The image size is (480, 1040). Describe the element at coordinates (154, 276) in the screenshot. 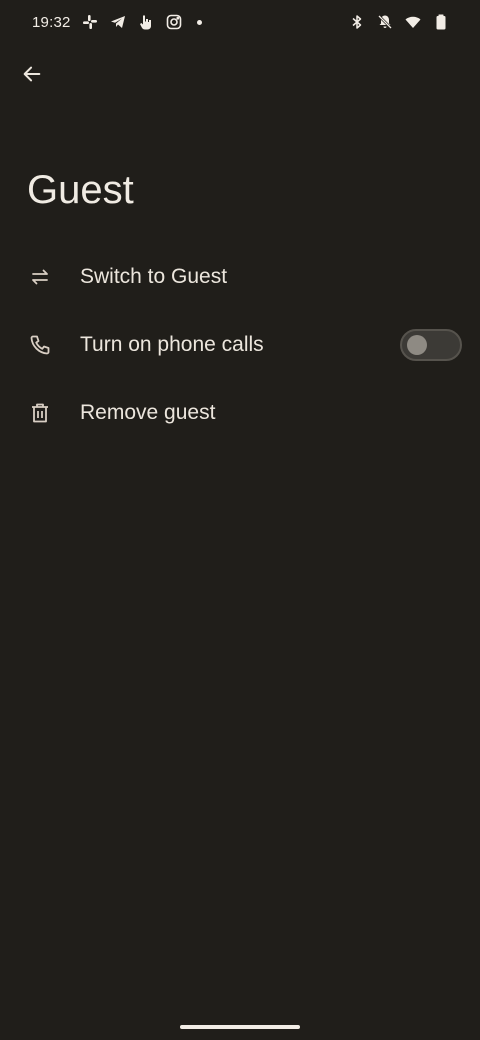

I see `switch-to-guest-label: Switch to Guest` at that location.